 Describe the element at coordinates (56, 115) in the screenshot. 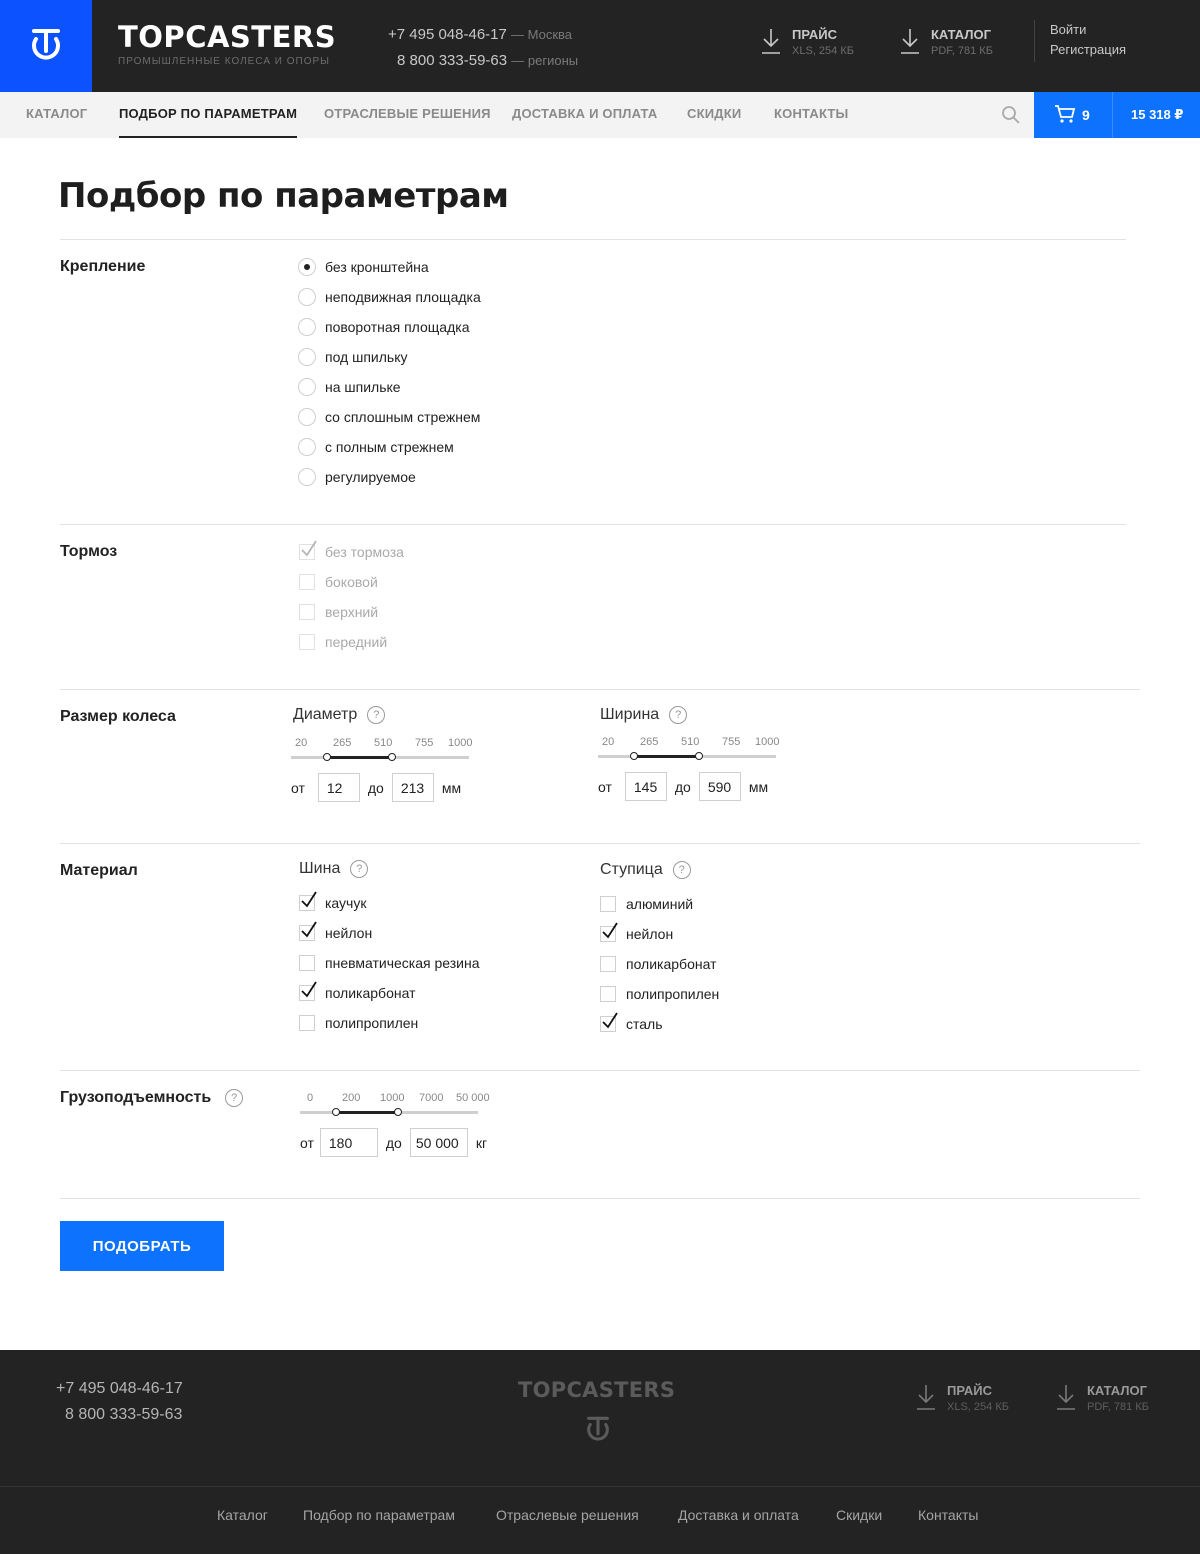

I see `nav-catalog: КАТАЛОГ` at that location.